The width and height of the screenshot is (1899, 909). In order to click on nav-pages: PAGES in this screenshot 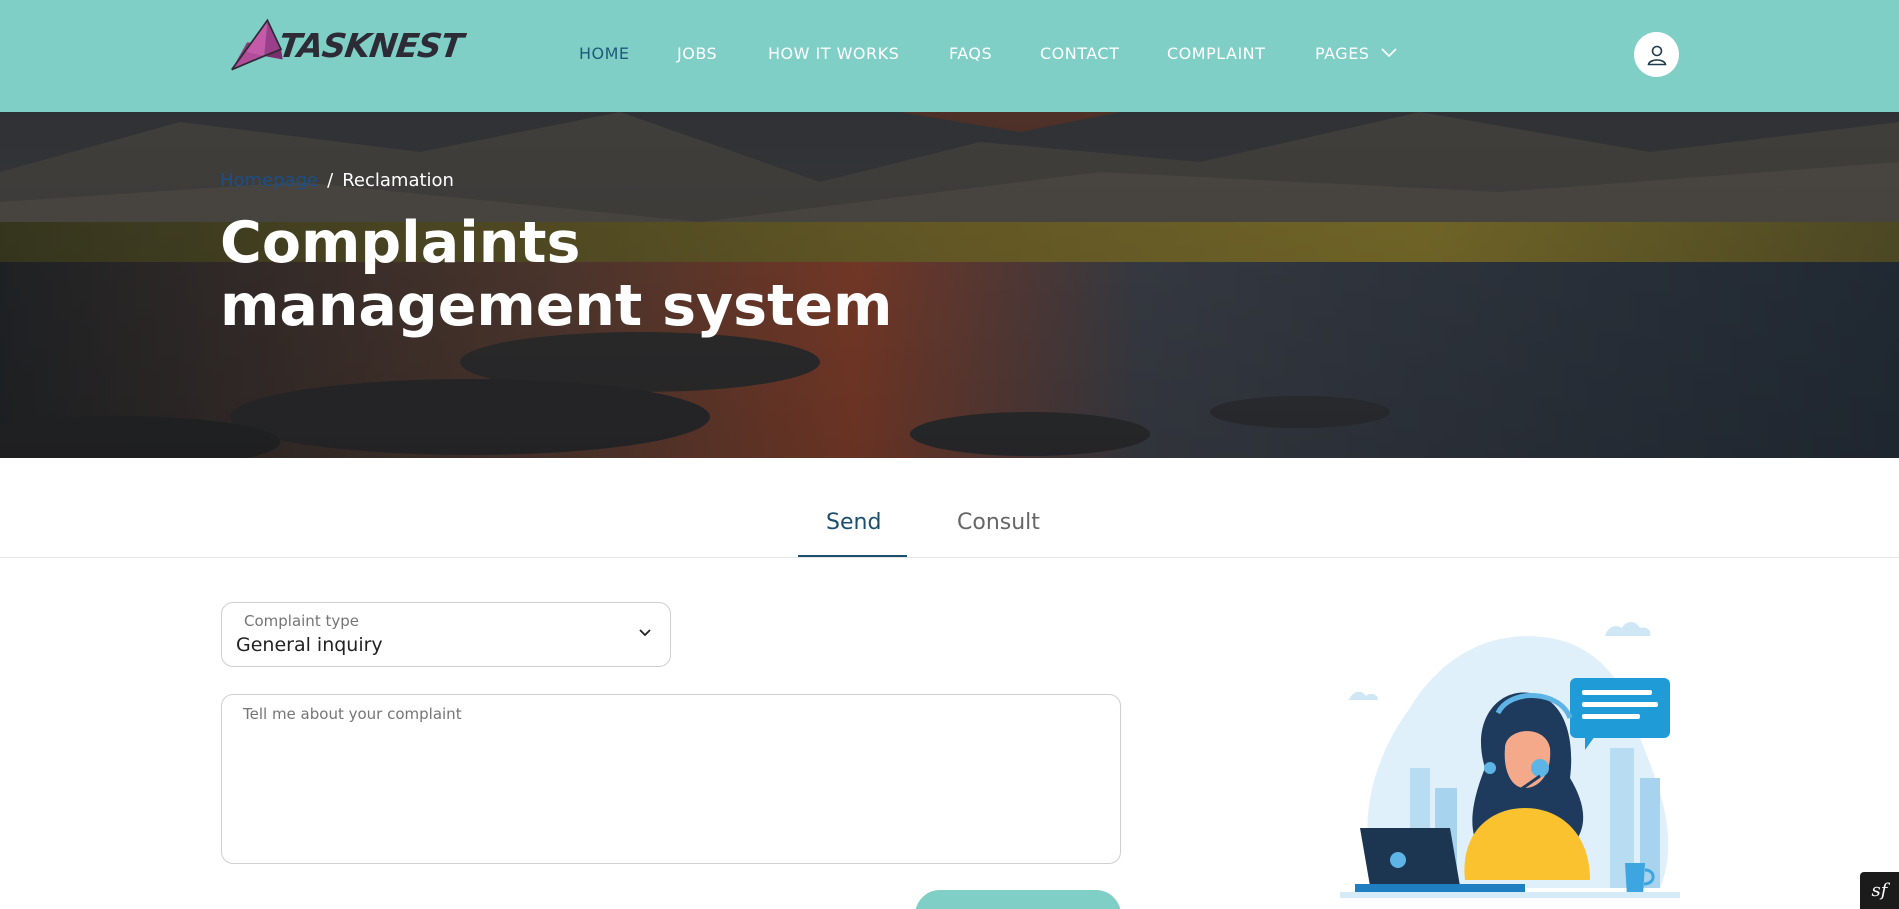, I will do `click(1356, 53)`.